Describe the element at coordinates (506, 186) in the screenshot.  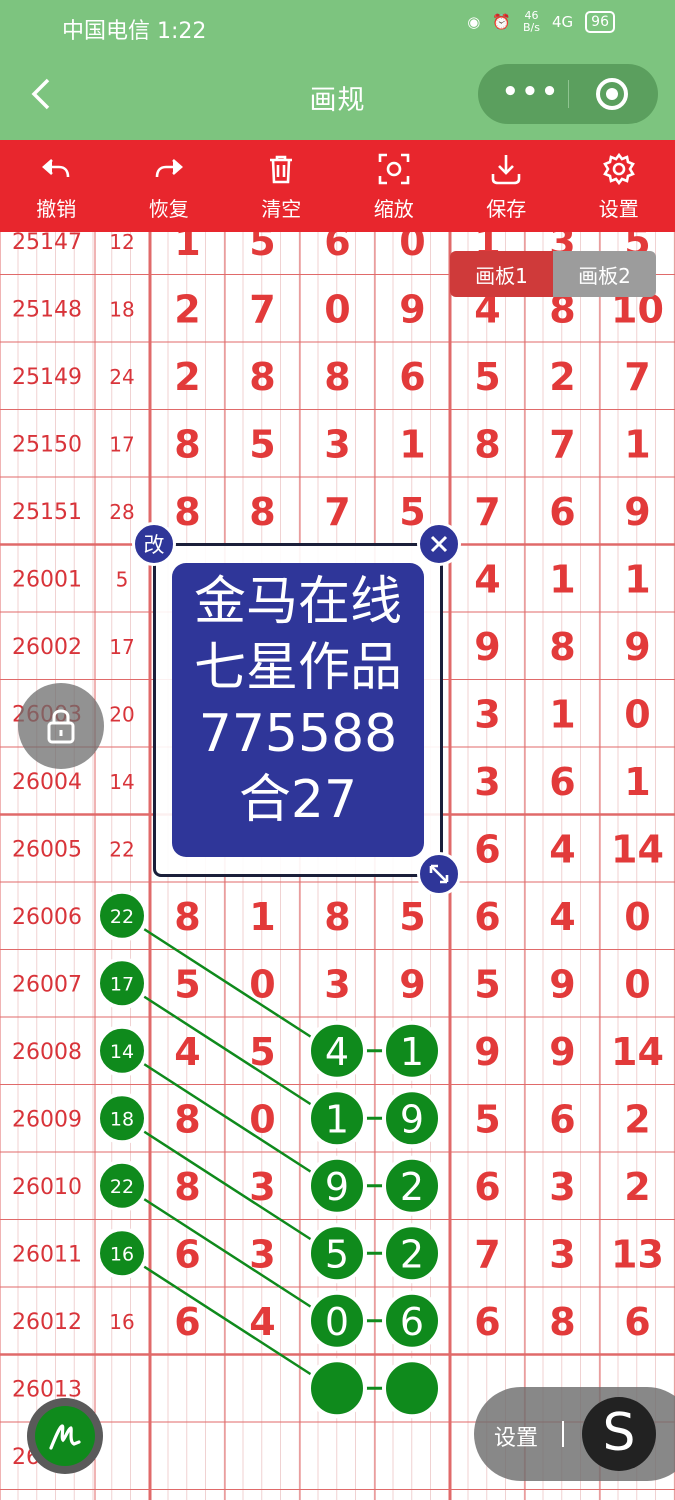
I see `save-button: 保存` at that location.